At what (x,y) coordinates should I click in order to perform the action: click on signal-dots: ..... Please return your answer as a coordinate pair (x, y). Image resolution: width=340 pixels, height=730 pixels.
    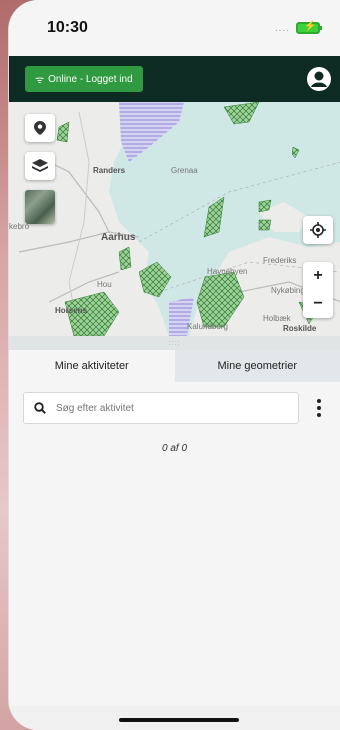
    Looking at the image, I should click on (282, 28).